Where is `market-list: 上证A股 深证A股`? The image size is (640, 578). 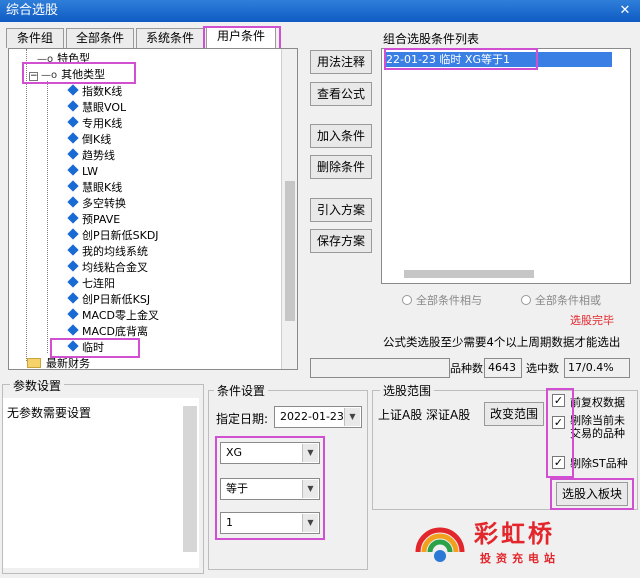 market-list: 上证A股 深证A股 is located at coordinates (424, 415).